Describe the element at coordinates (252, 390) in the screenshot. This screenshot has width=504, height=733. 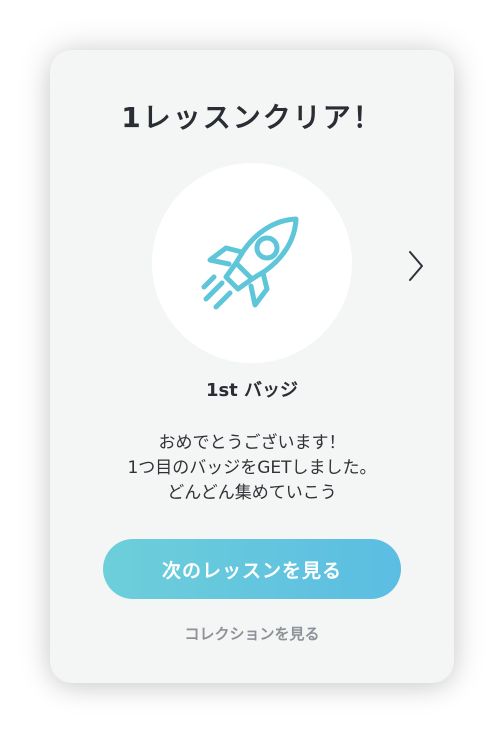
I see `badge-name: 1st バッジ` at that location.